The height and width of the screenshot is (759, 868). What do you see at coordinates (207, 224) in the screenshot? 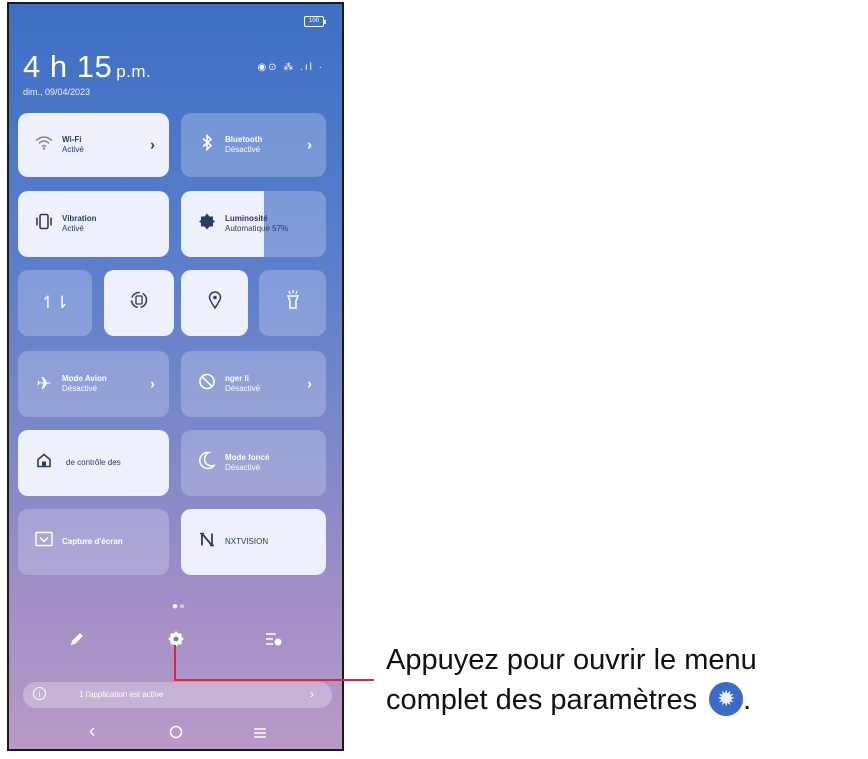
I see `brightness-icon` at bounding box center [207, 224].